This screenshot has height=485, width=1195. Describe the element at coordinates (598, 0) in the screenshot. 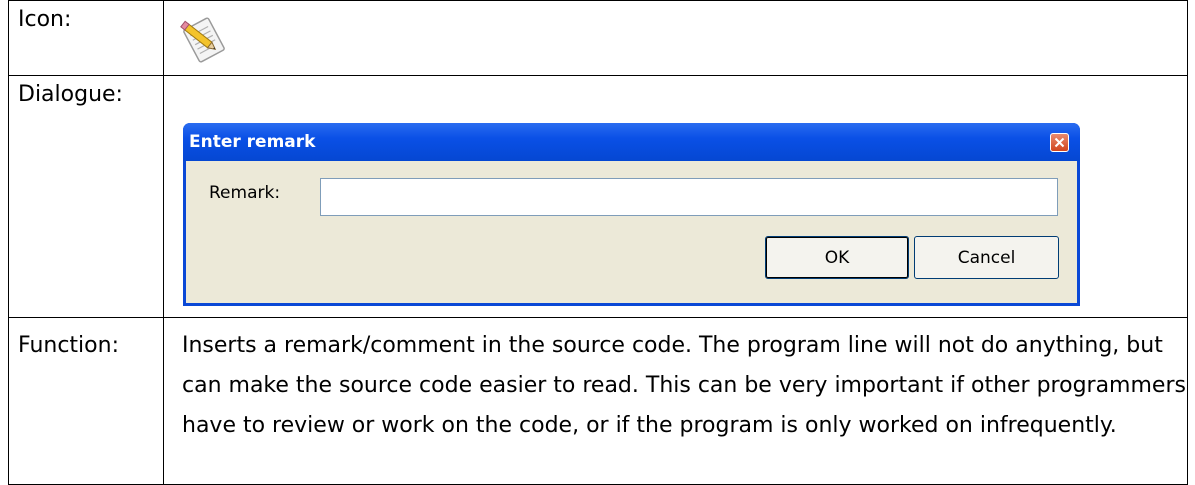

I see `table-border-top` at that location.